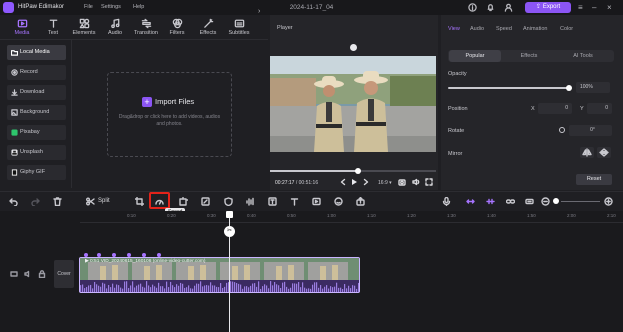 The image size is (623, 332). What do you see at coordinates (490, 201) in the screenshot?
I see `magnet-icon` at bounding box center [490, 201].